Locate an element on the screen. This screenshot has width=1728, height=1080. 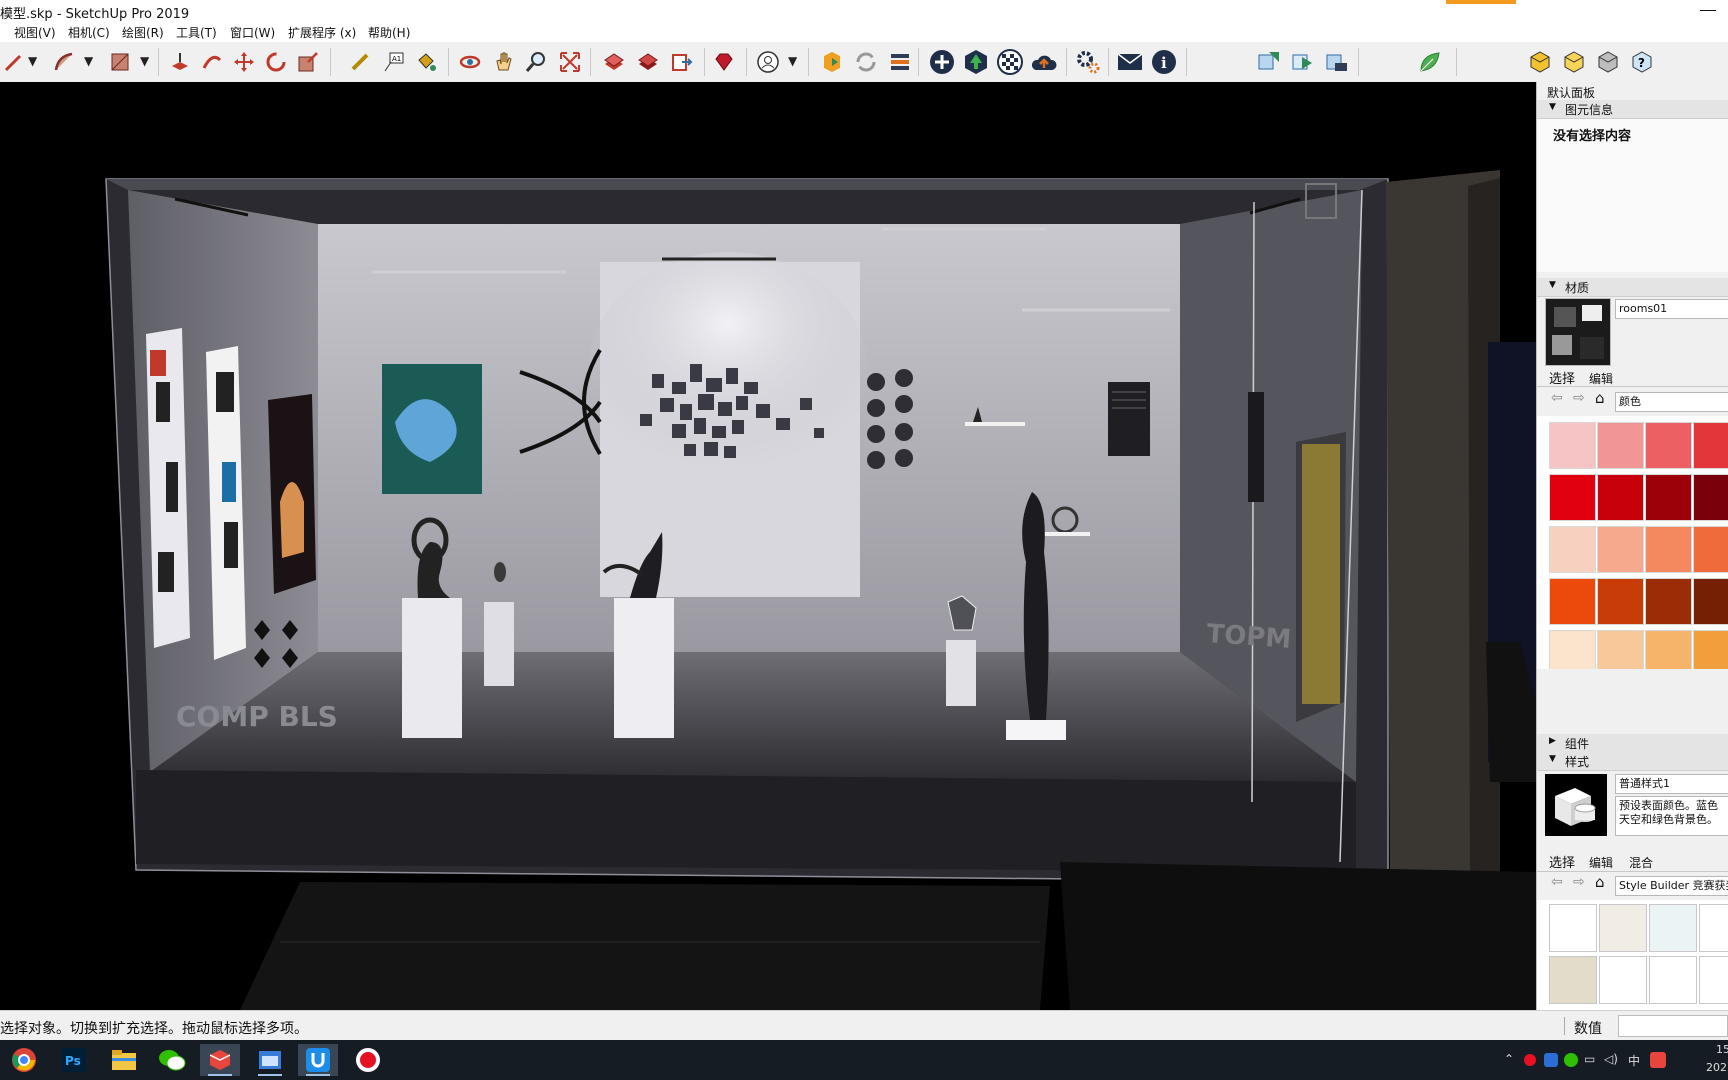
tab-styles-edit: 编辑 is located at coordinates (1601, 862).